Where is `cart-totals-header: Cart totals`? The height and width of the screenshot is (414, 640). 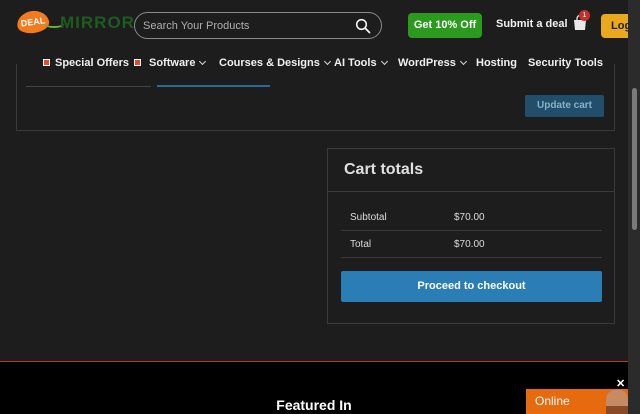 cart-totals-header: Cart totals is located at coordinates (471, 170).